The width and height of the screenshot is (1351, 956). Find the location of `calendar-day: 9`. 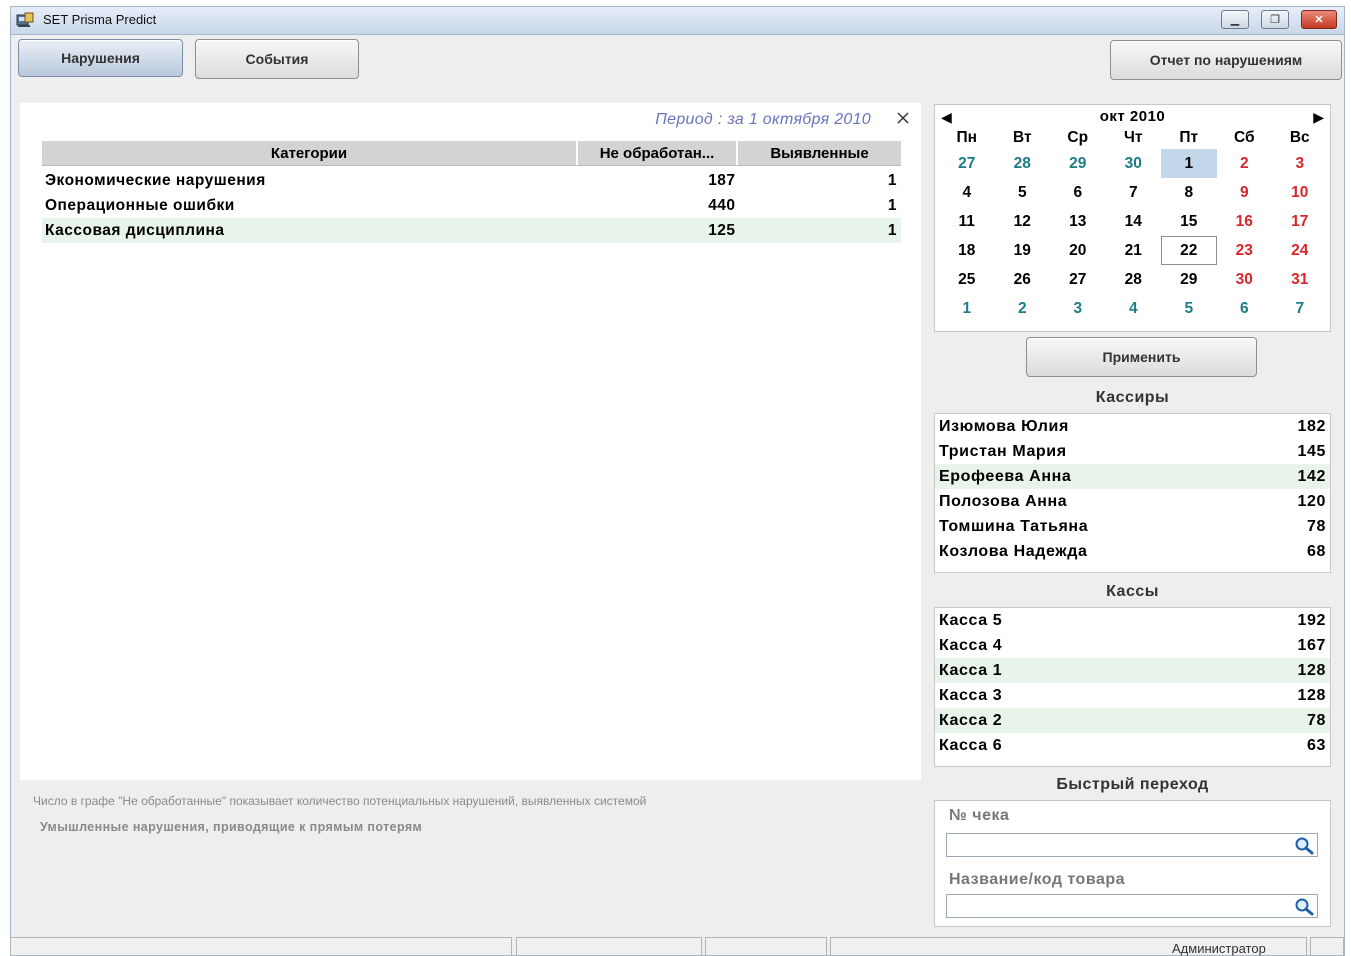

calendar-day: 9 is located at coordinates (1245, 192).